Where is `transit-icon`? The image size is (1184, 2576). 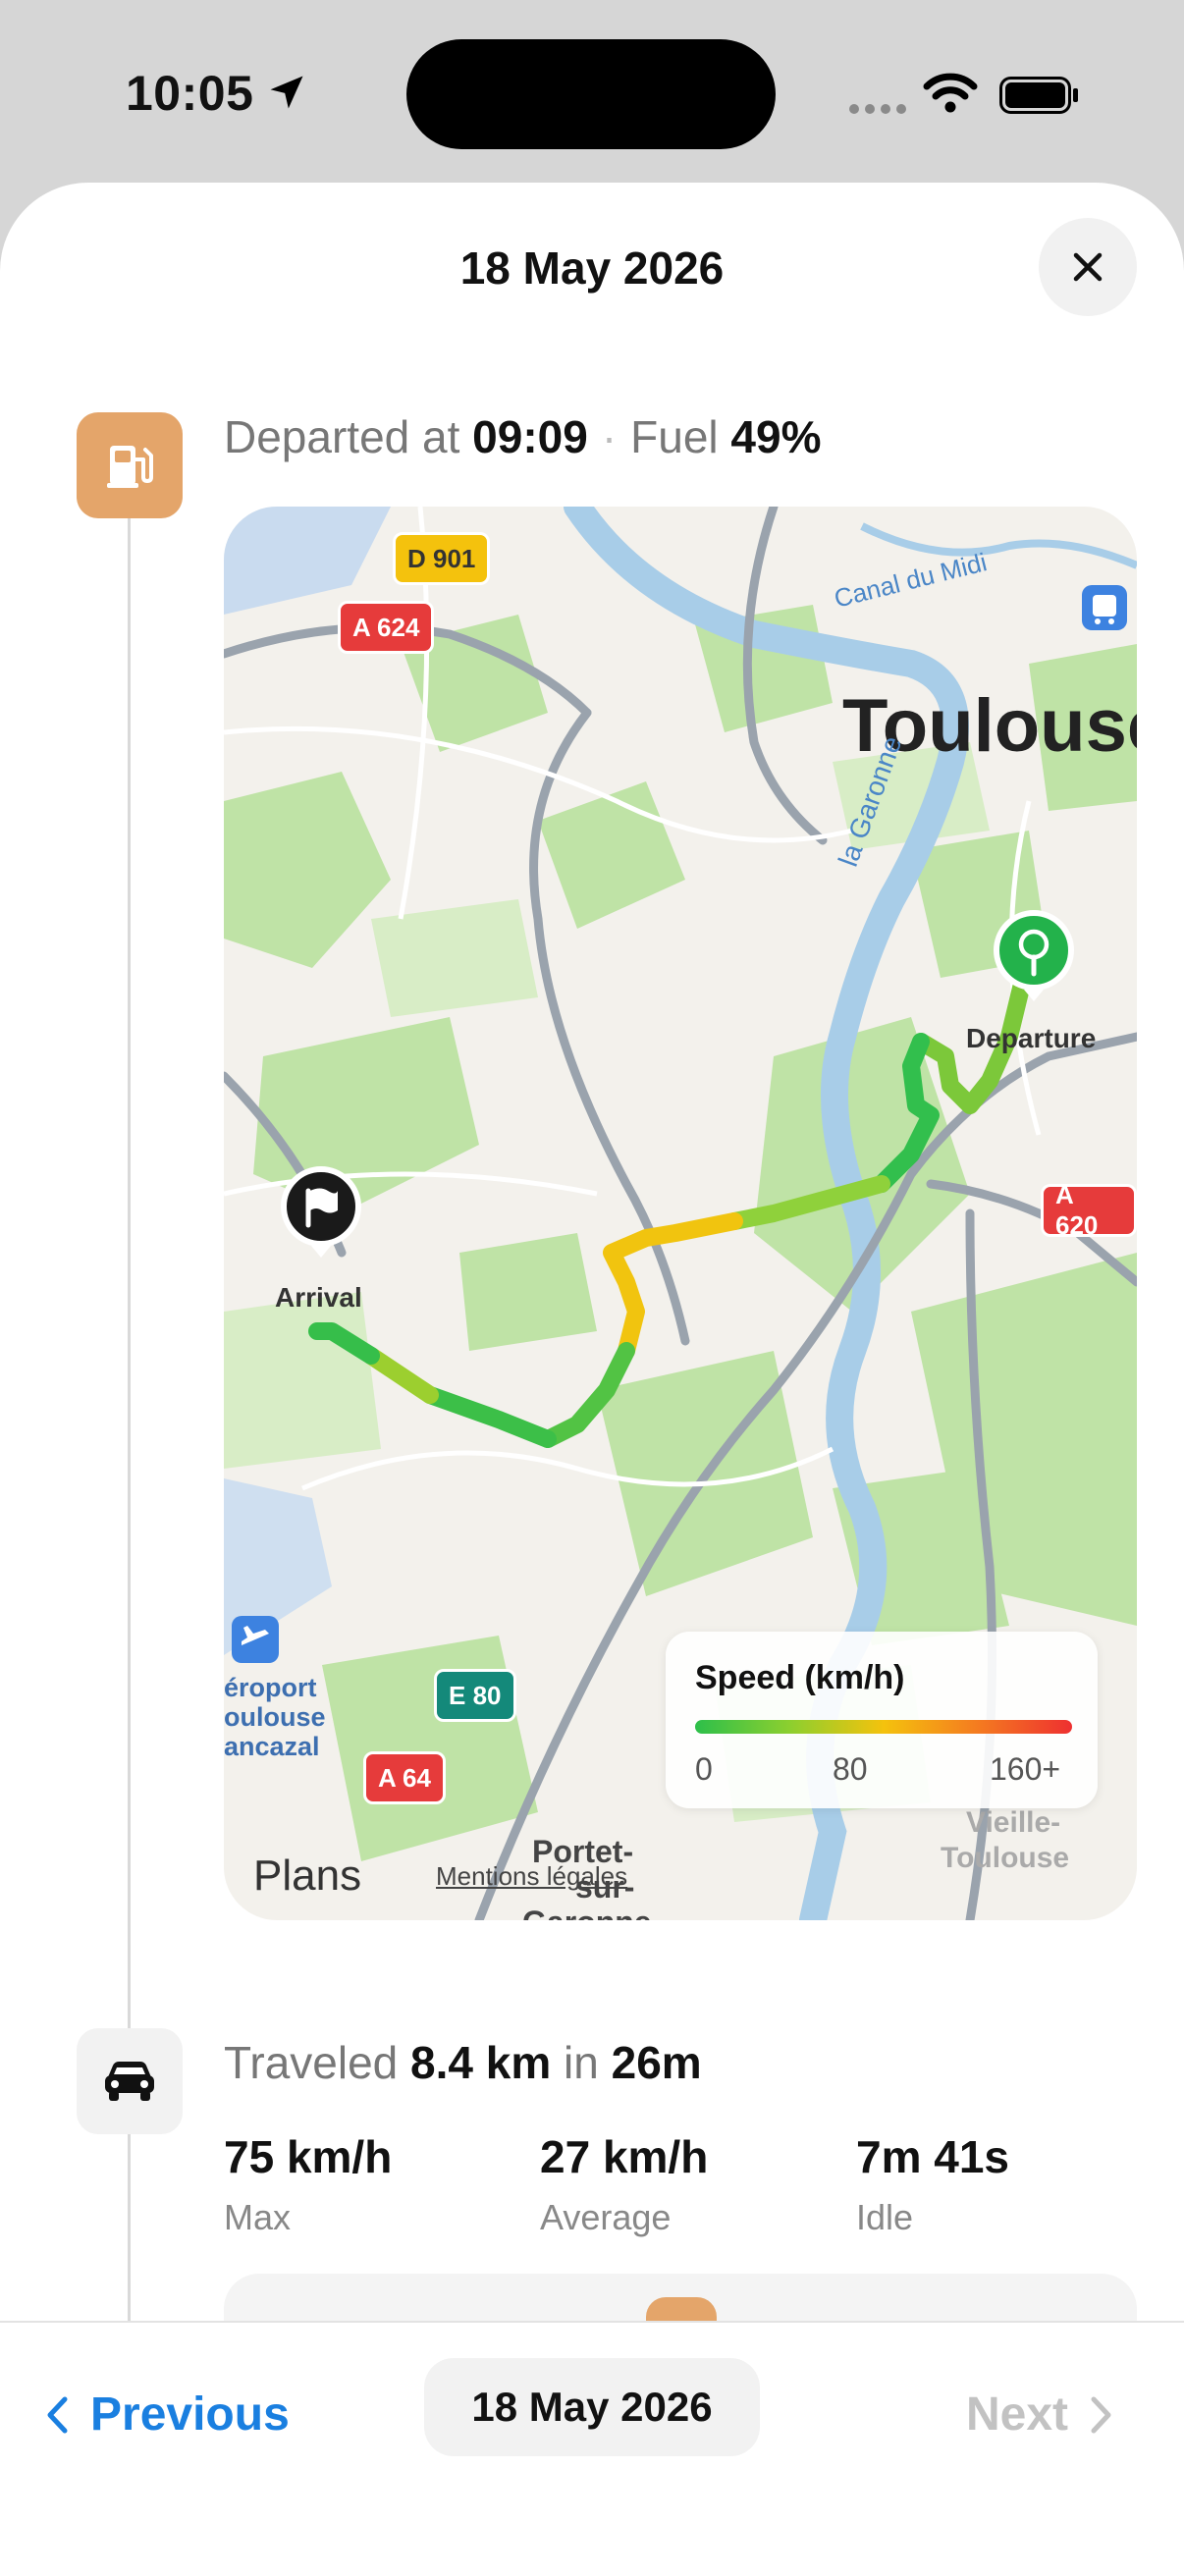
transit-icon is located at coordinates (1104, 607).